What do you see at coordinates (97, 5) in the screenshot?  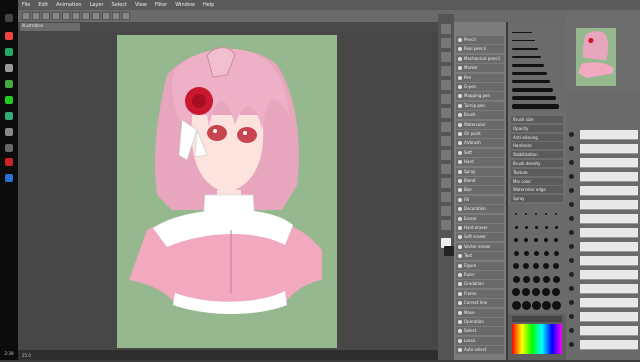 I see `menu-item: Layer` at bounding box center [97, 5].